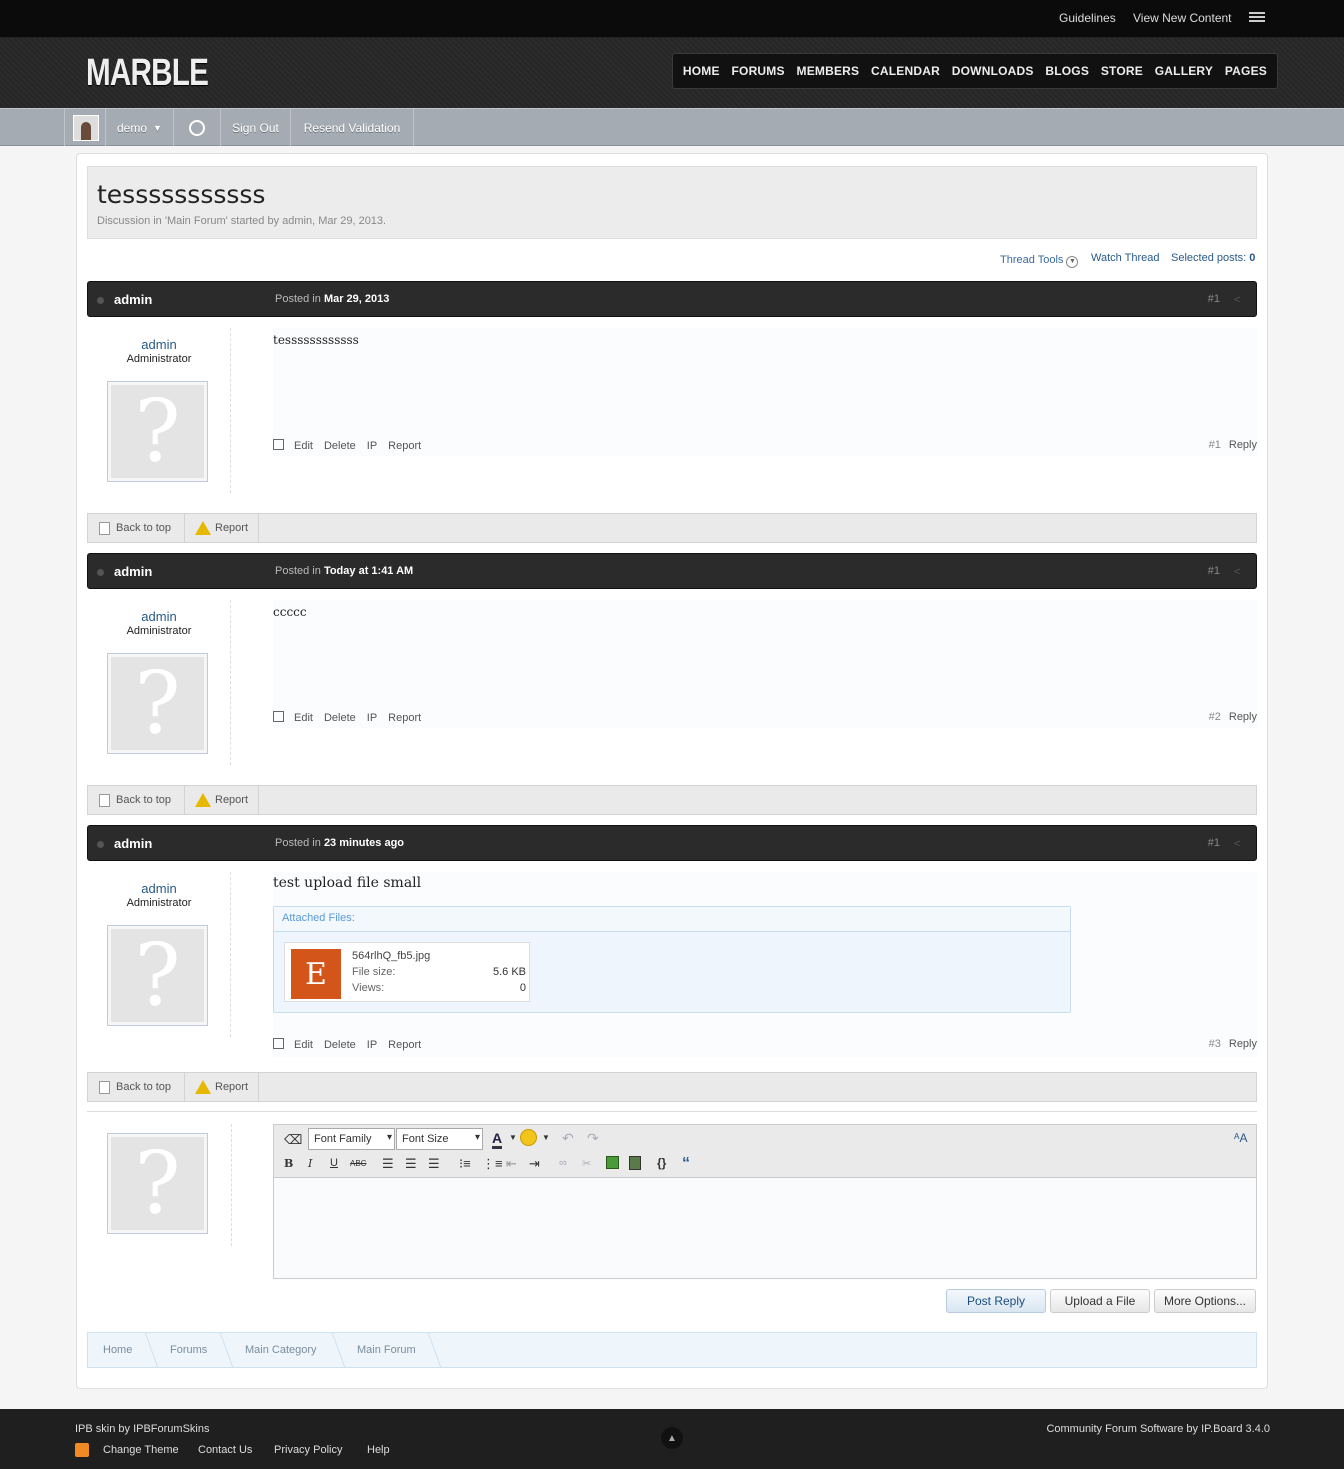 Image resolution: width=1344 pixels, height=1469 pixels. What do you see at coordinates (188, 1350) in the screenshot?
I see `breadcrumb-forums: Forums` at bounding box center [188, 1350].